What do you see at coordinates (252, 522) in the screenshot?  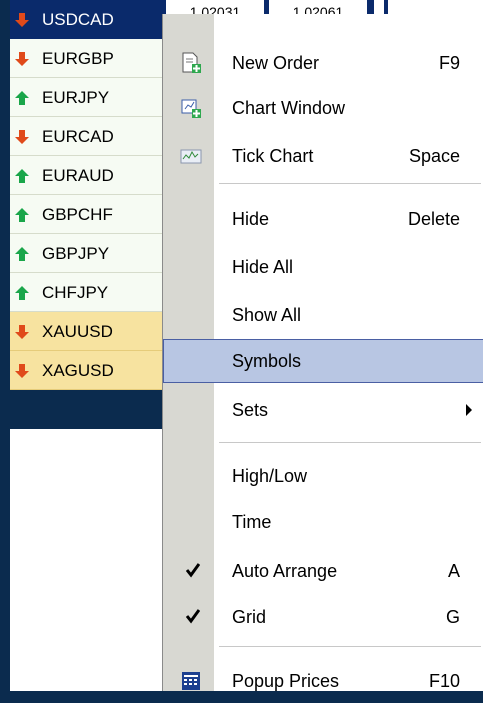 I see `menu-item-label: Time` at bounding box center [252, 522].